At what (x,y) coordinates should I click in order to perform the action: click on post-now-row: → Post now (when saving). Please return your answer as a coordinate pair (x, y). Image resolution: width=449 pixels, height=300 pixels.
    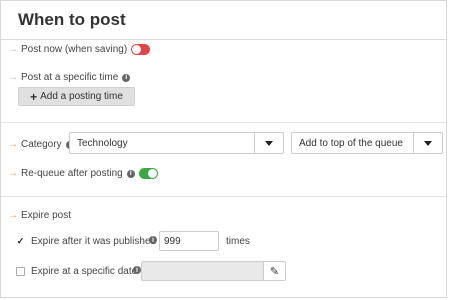
    Looking at the image, I should click on (79, 49).